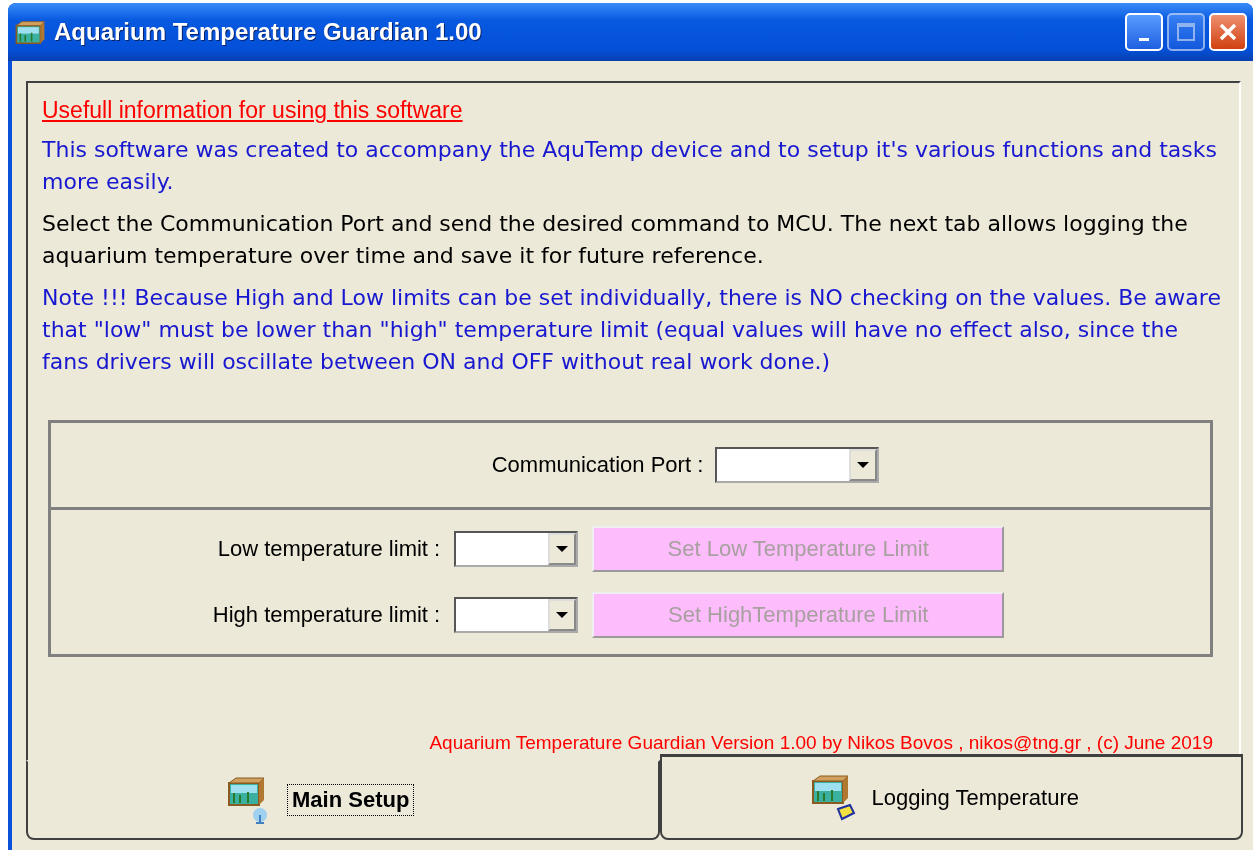  Describe the element at coordinates (797, 465) in the screenshot. I see `port-dropdown` at that location.